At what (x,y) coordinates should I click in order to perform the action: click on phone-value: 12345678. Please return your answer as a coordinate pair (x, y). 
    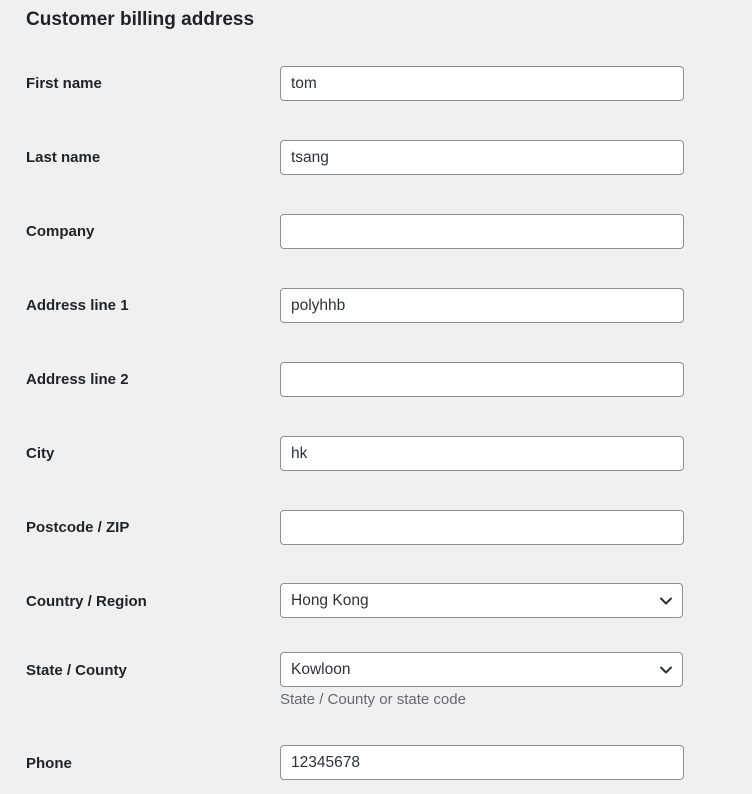
    Looking at the image, I should click on (325, 762).